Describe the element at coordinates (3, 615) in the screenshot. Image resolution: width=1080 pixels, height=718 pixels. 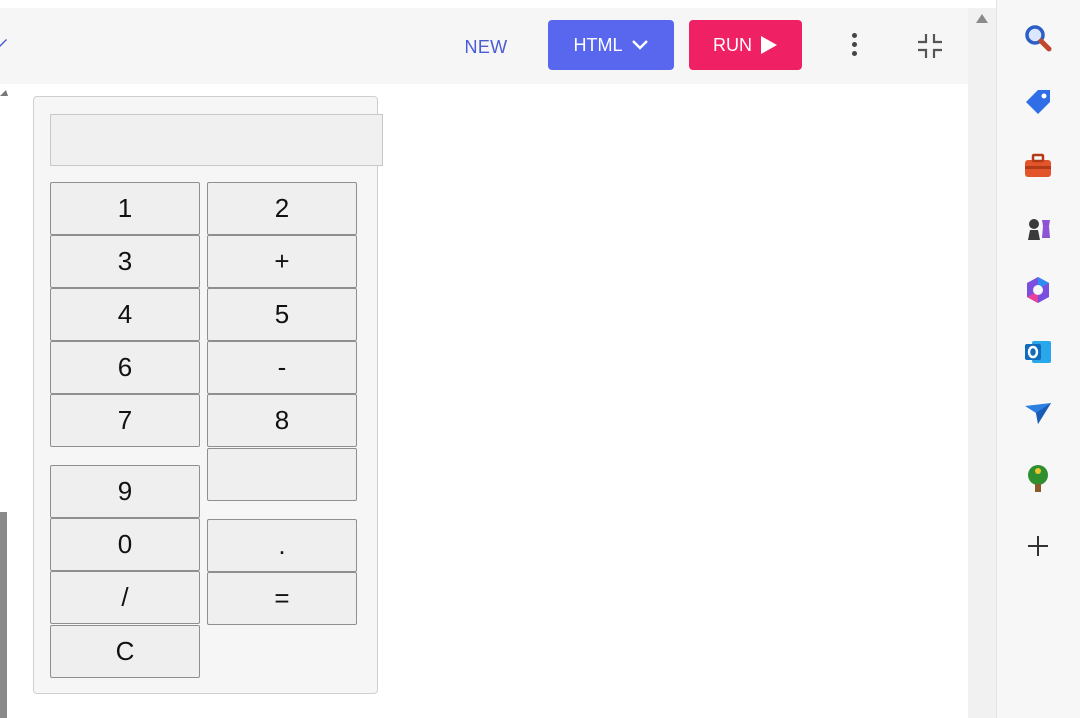
I see `left-scrollbar-thumb` at that location.